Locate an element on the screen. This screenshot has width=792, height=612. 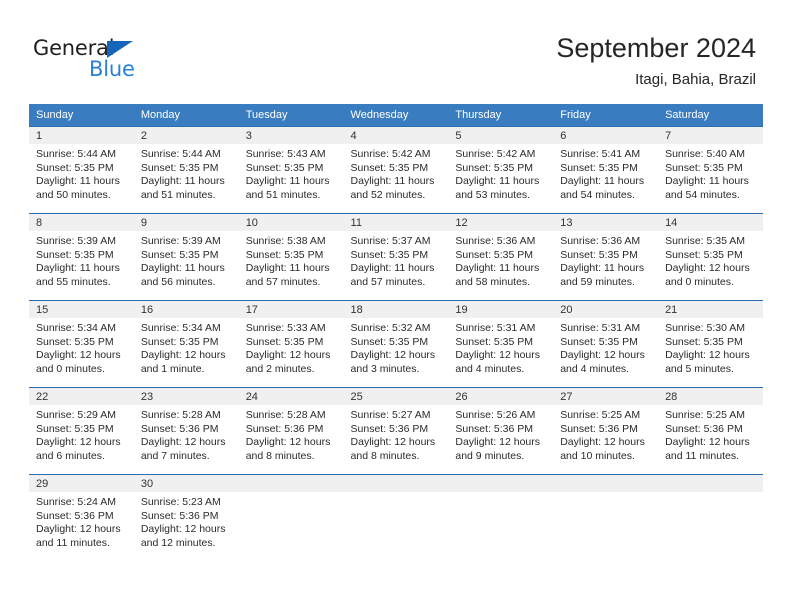
day-number: 21 is located at coordinates (710, 309).